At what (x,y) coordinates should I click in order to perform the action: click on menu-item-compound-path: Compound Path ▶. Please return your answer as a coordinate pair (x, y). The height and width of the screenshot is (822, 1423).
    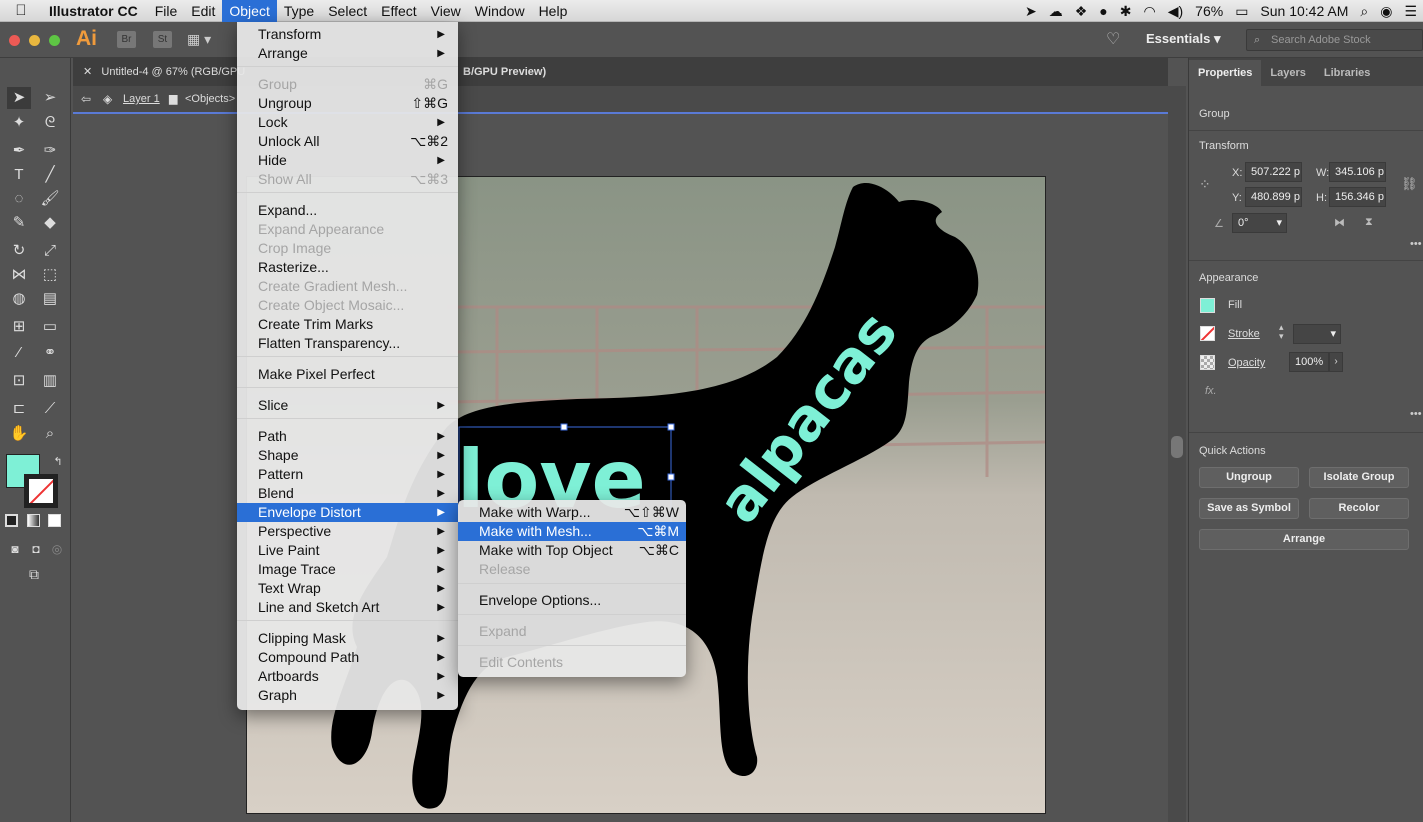
    Looking at the image, I should click on (347, 657).